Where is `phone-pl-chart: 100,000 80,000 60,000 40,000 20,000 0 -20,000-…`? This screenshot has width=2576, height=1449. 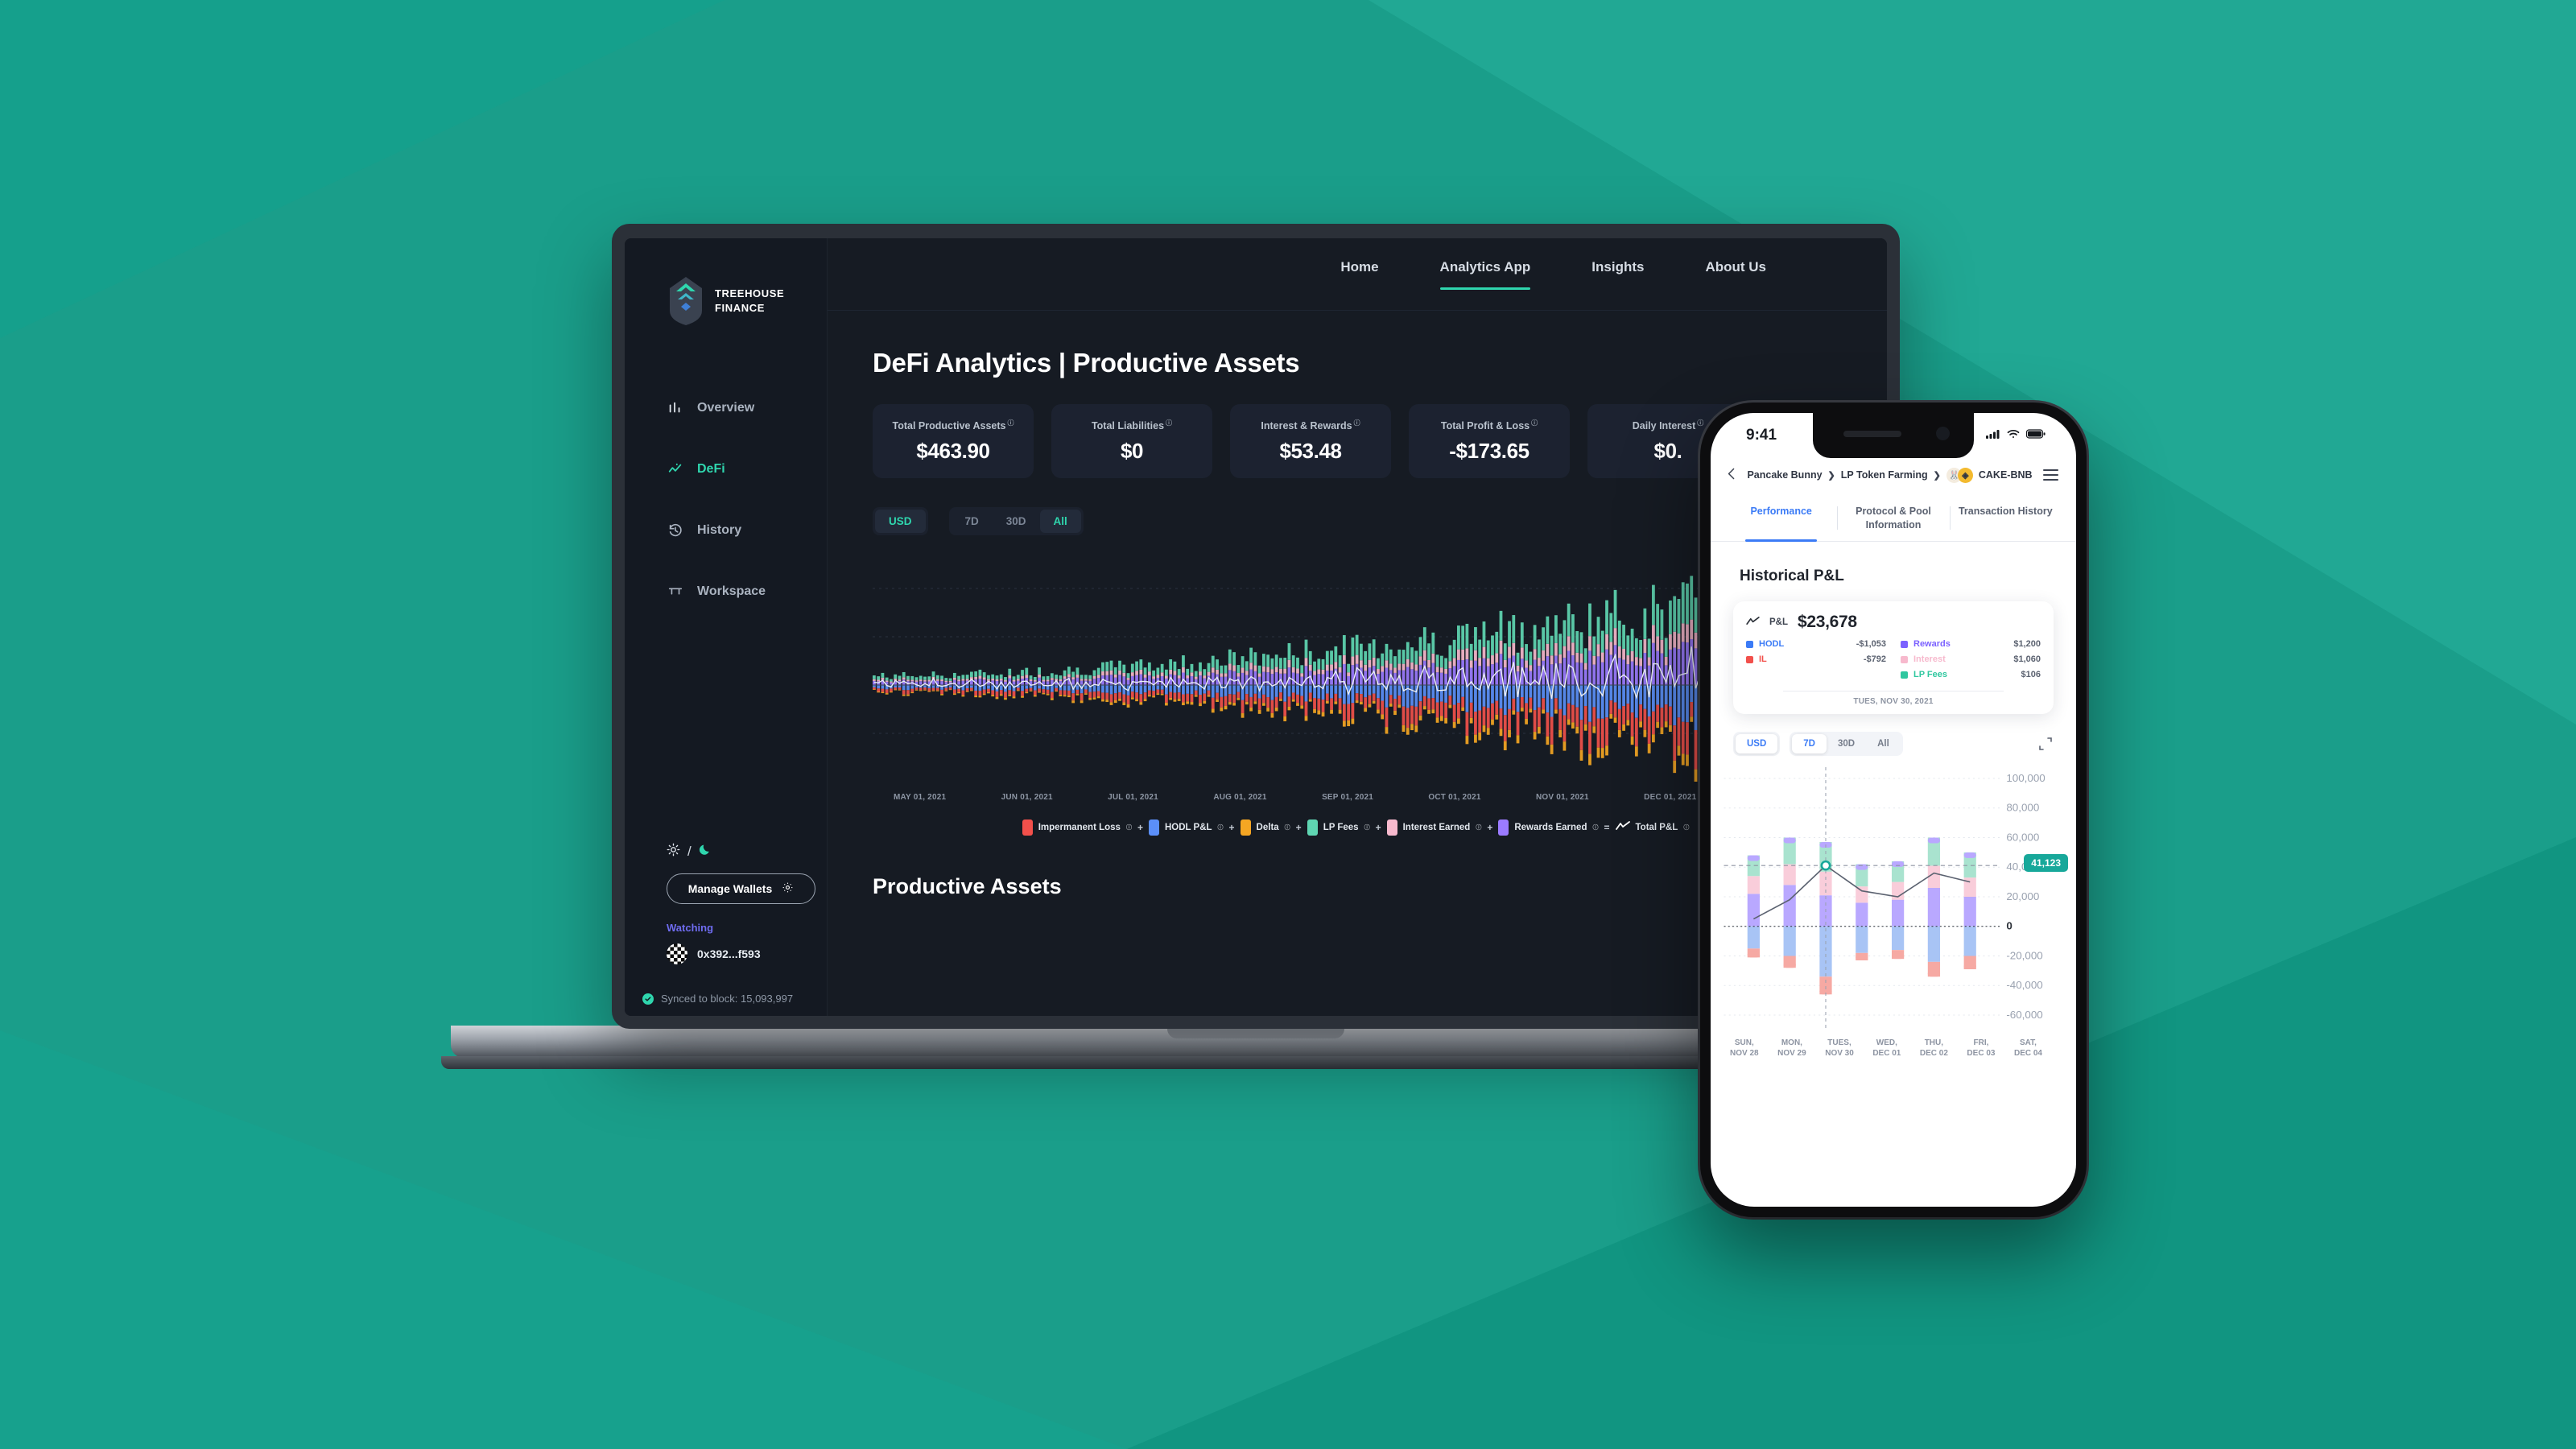 phone-pl-chart: 100,000 80,000 60,000 40,000 20,000 0 -20,000-… is located at coordinates (1893, 899).